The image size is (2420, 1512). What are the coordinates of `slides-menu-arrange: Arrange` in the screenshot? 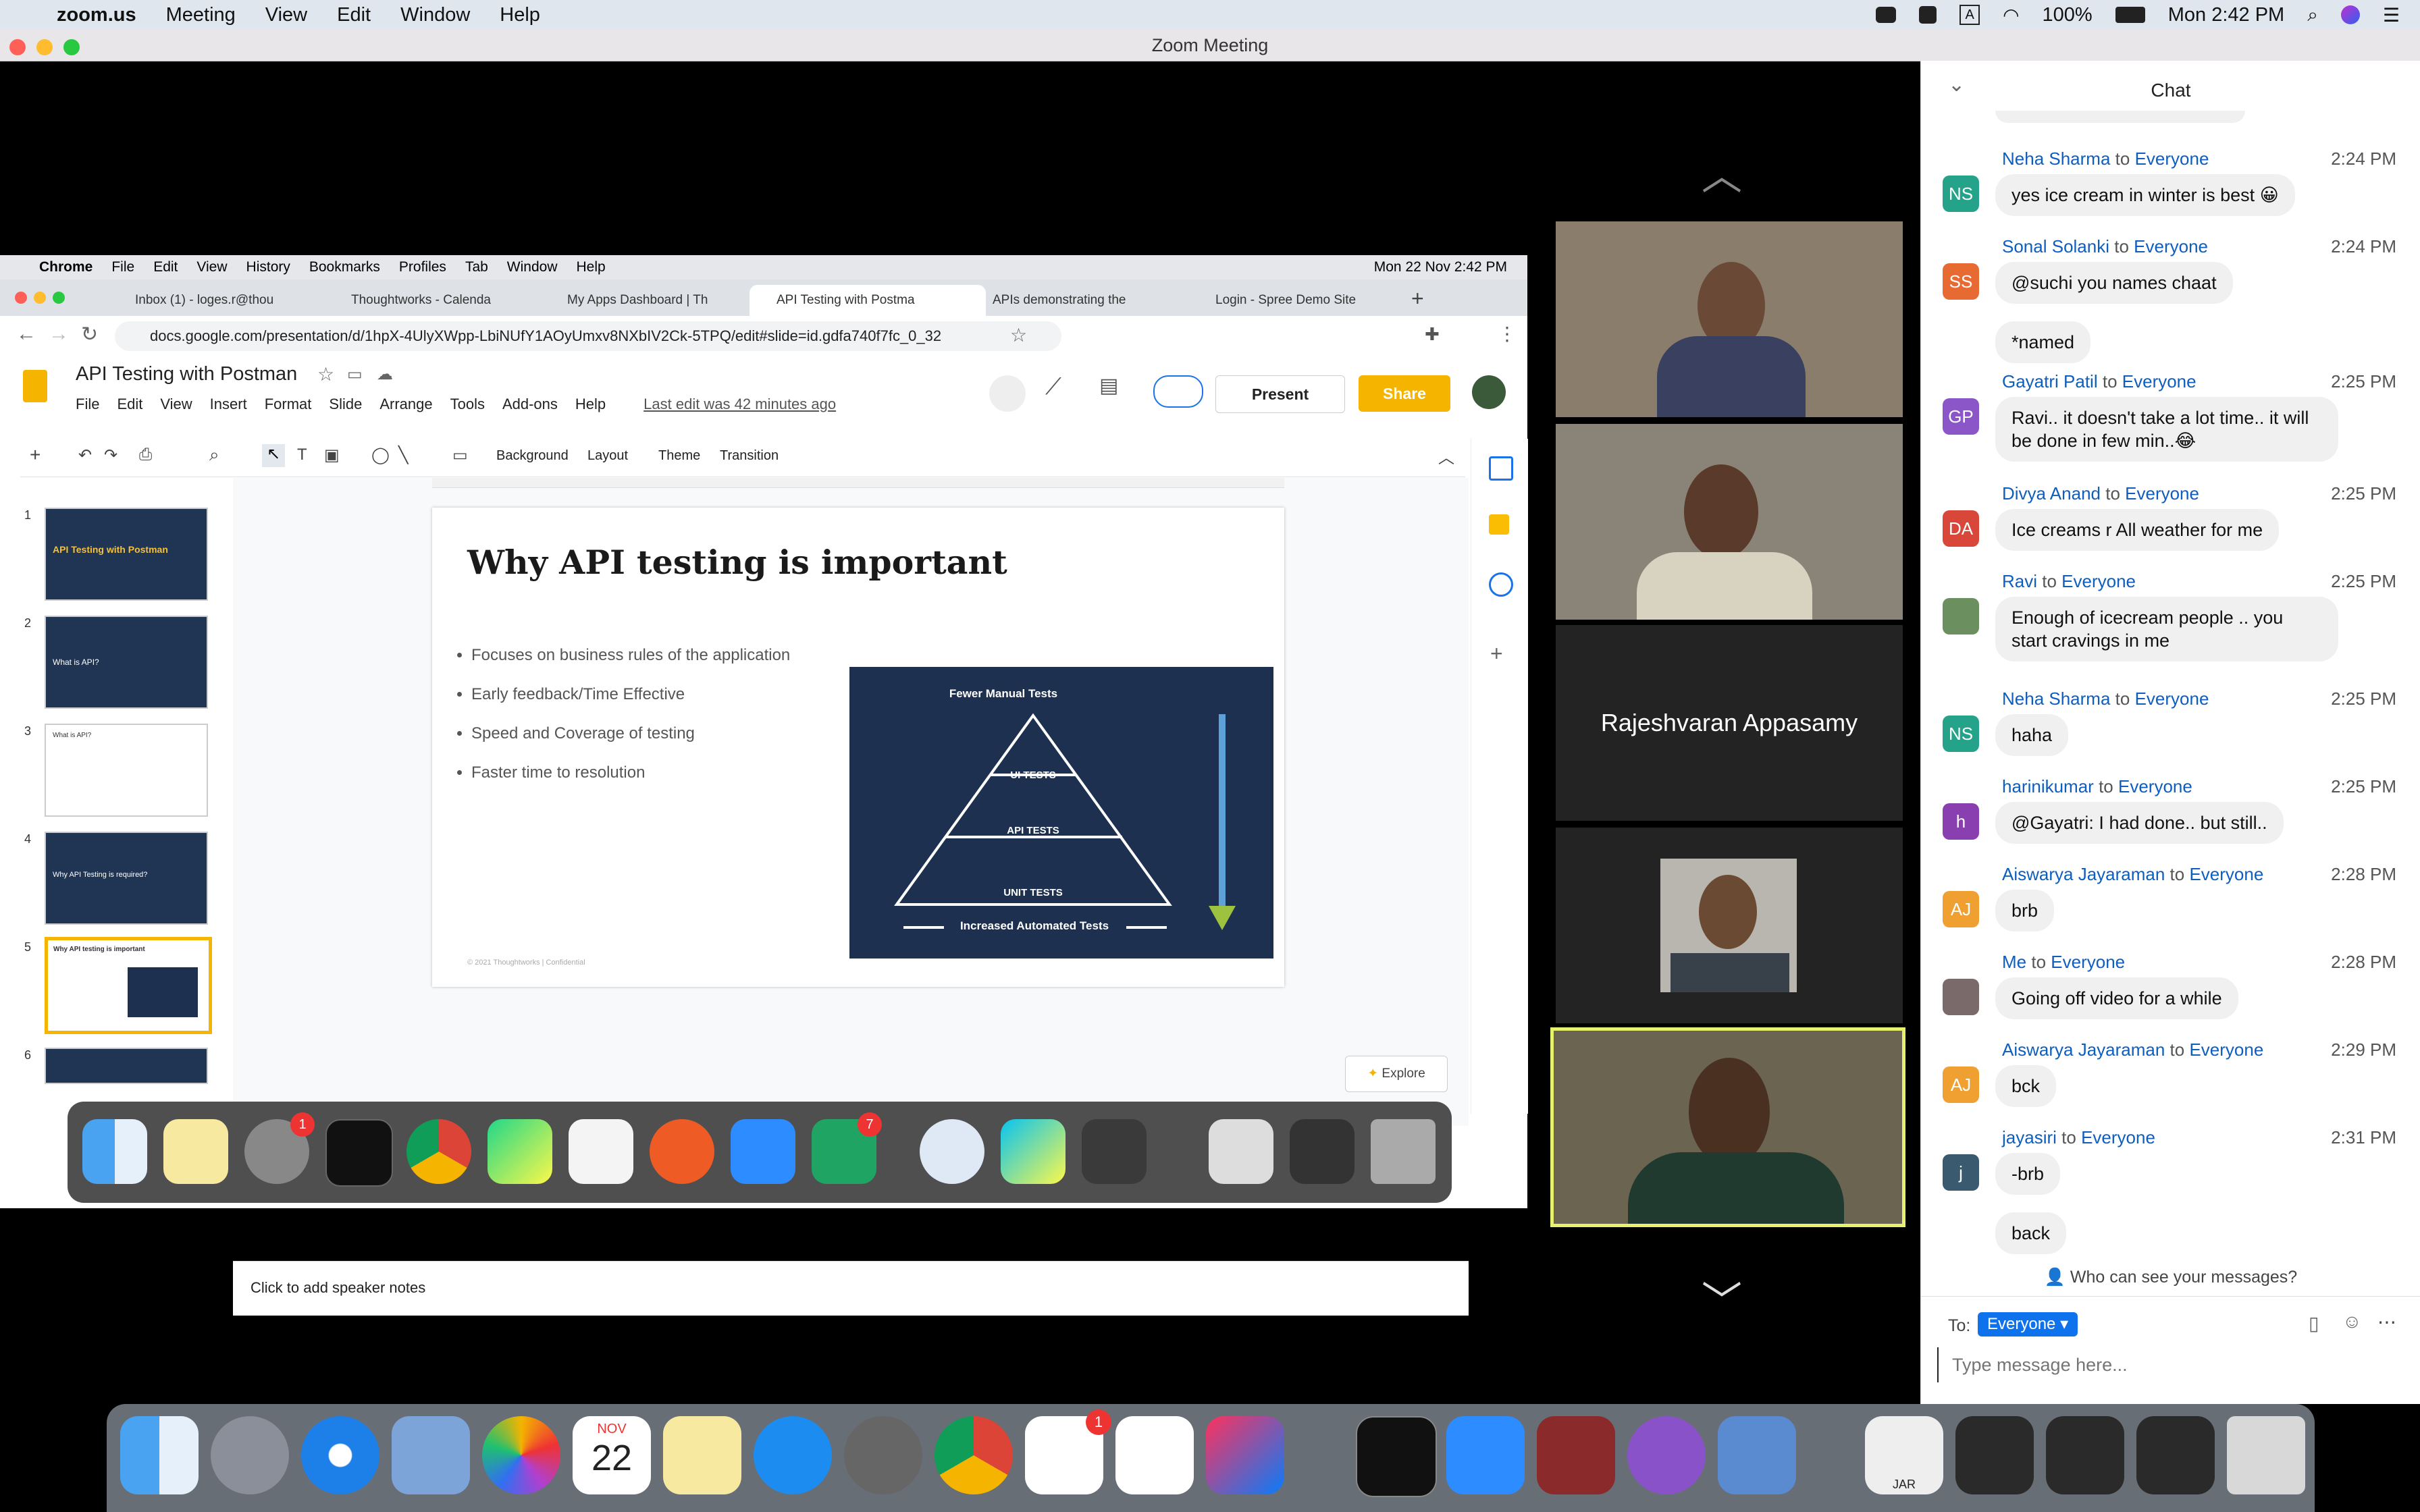 It's located at (405, 404).